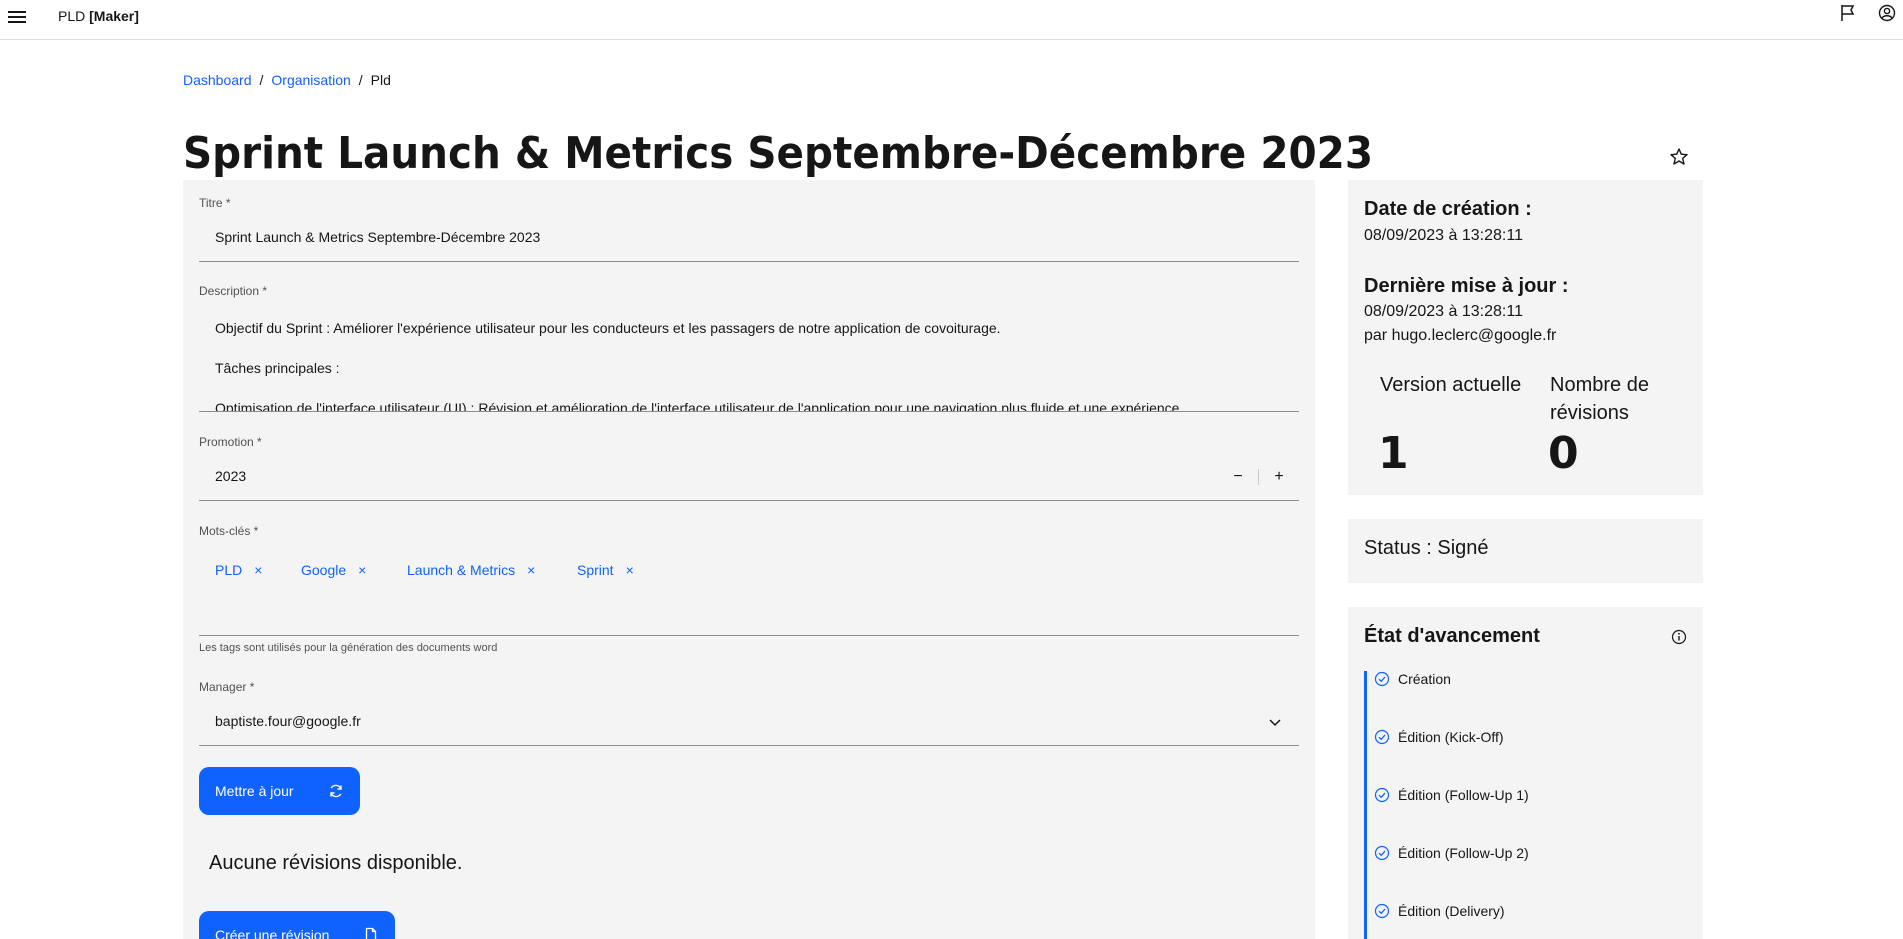  What do you see at coordinates (336, 863) in the screenshot?
I see `no-revisions-text: Aucune révisions disponible.` at bounding box center [336, 863].